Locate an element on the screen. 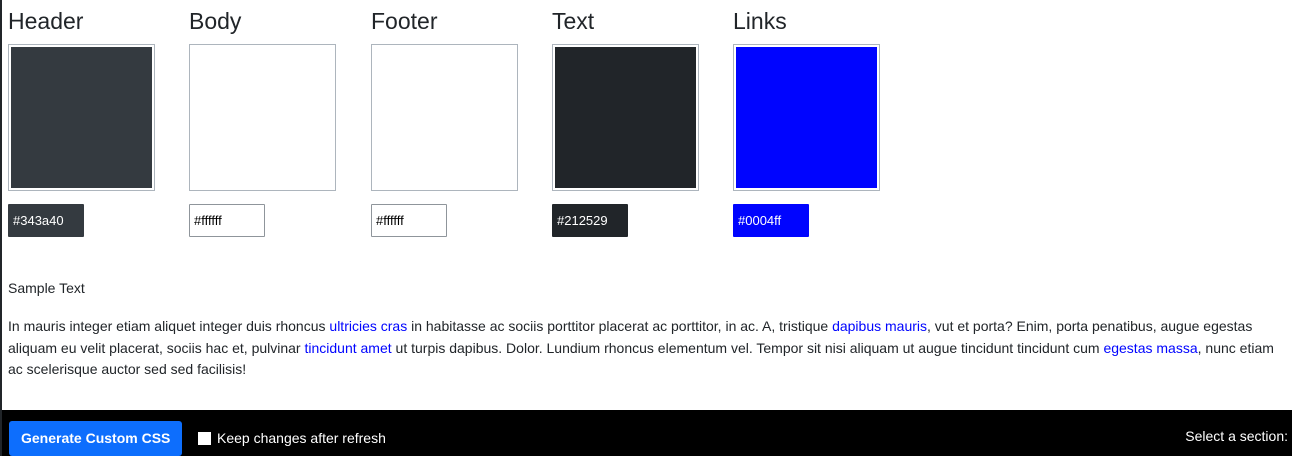  swatch-header-color-picker is located at coordinates (81, 117).